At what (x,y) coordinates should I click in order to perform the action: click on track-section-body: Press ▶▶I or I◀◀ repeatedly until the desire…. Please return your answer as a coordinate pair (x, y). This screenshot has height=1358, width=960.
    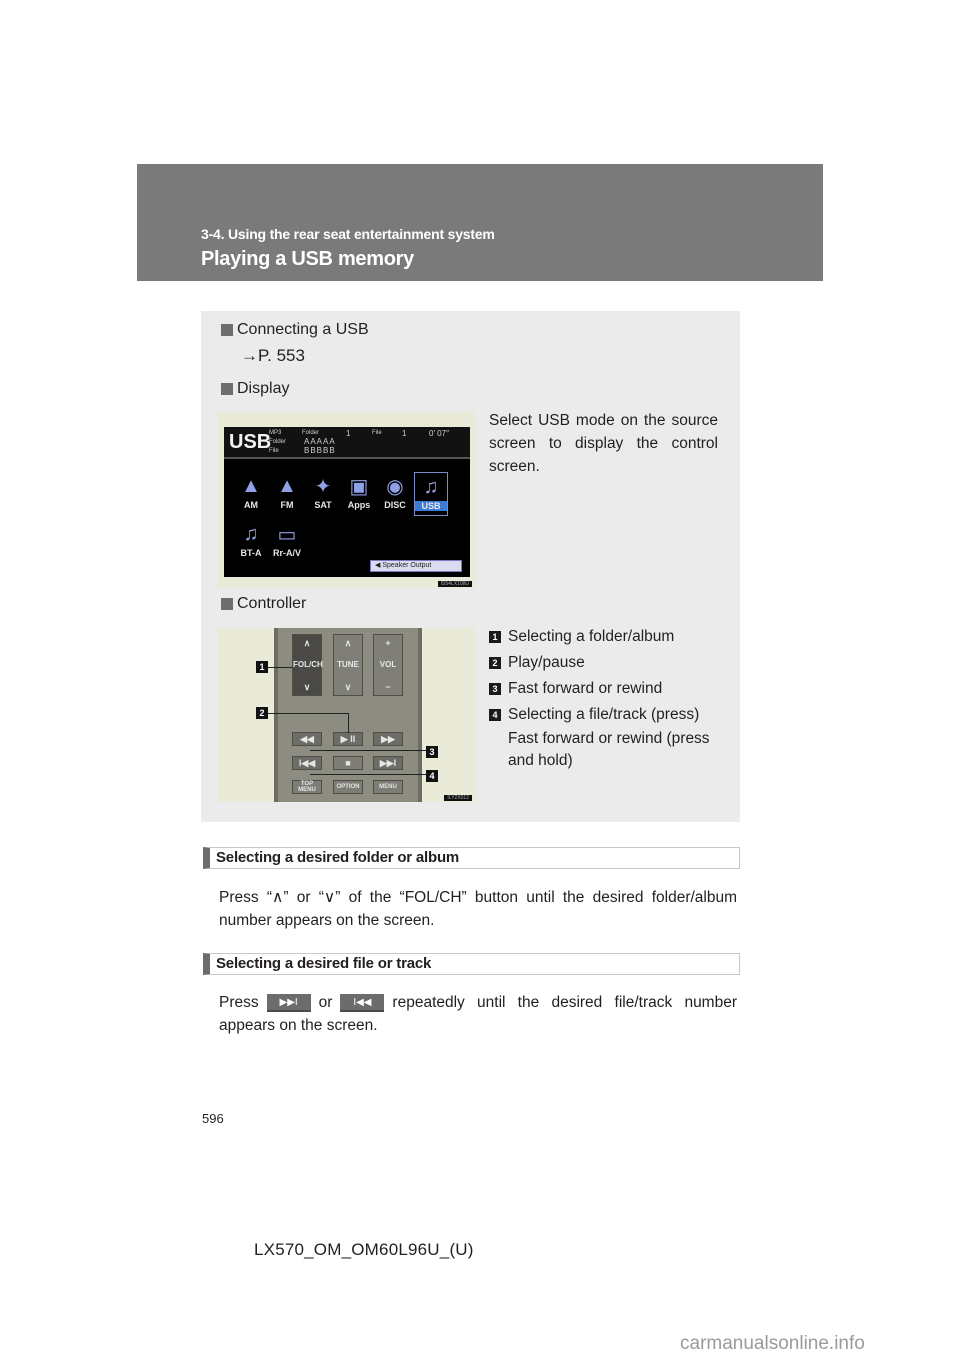
    Looking at the image, I should click on (478, 1014).